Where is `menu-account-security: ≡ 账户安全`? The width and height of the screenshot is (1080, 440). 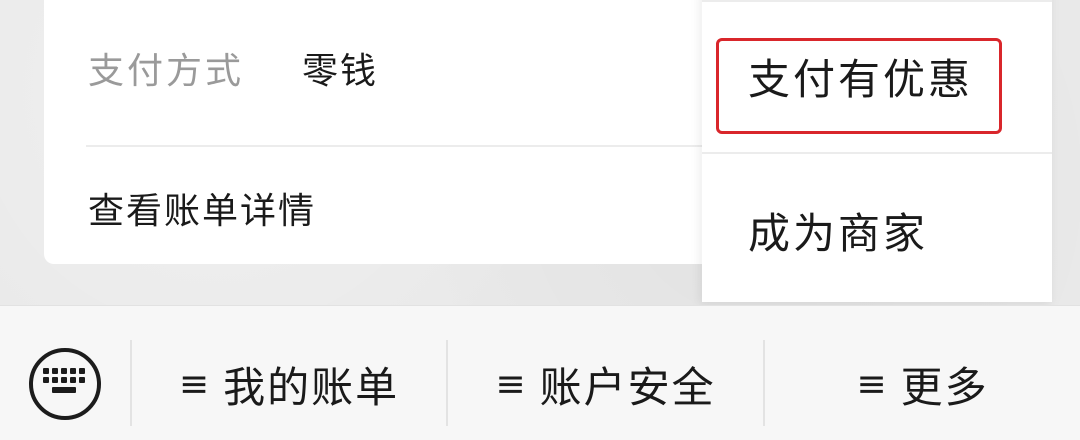
menu-account-security: ≡ 账户安全 is located at coordinates (605, 384).